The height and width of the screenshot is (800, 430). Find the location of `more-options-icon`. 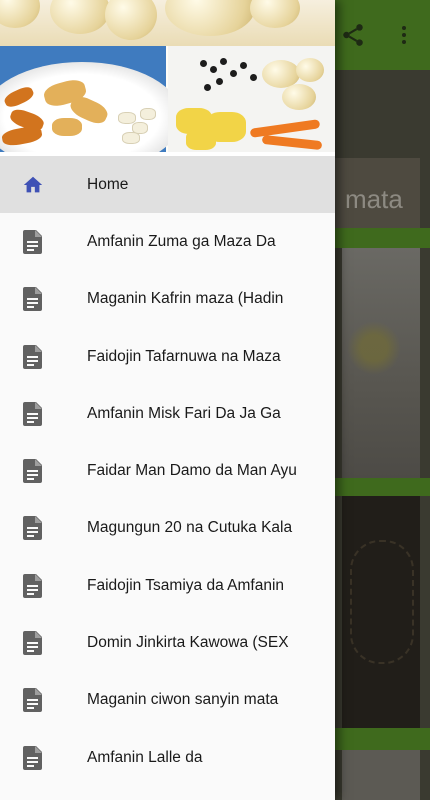

more-options-icon is located at coordinates (404, 35).